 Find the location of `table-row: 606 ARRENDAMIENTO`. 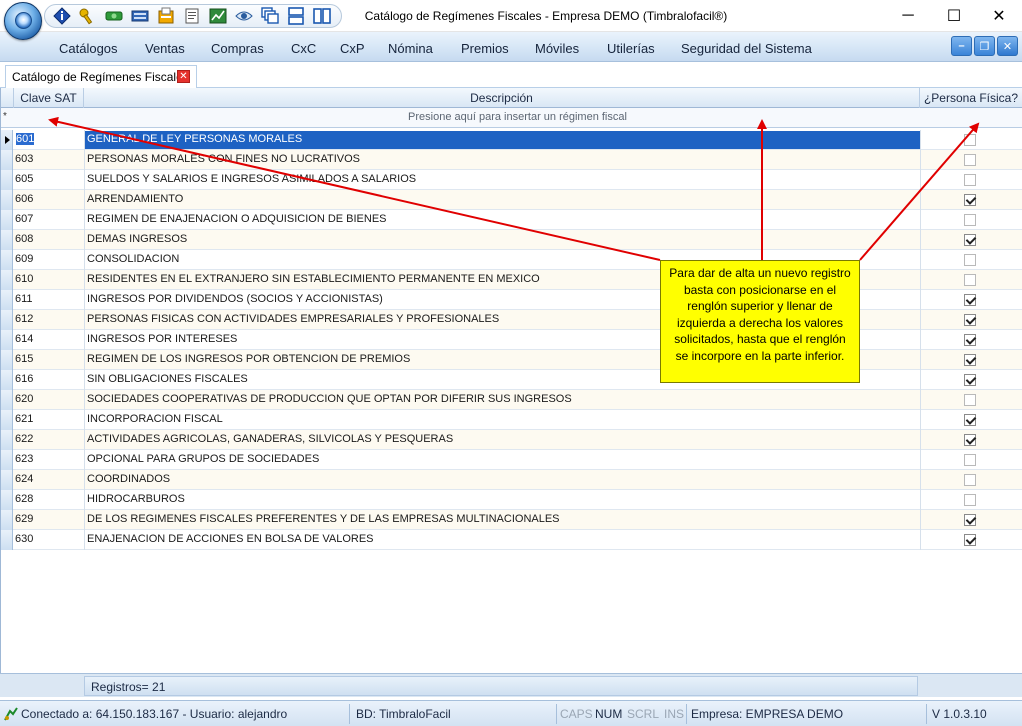

table-row: 606 ARRENDAMIENTO is located at coordinates (511, 200).